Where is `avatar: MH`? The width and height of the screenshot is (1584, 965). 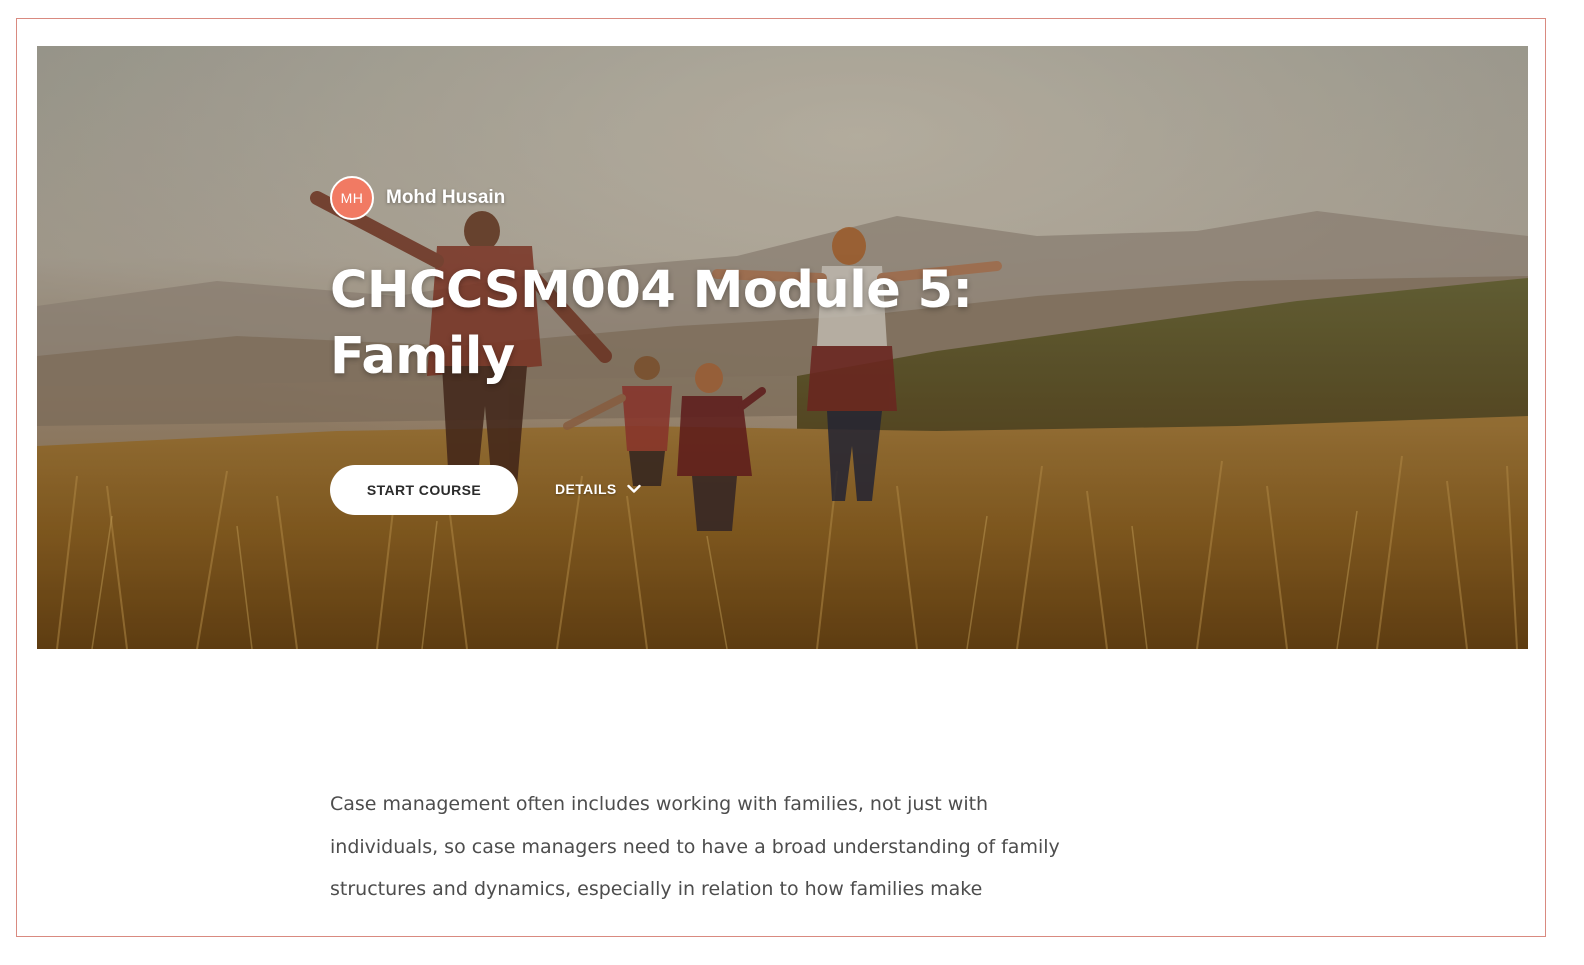
avatar: MH is located at coordinates (352, 198).